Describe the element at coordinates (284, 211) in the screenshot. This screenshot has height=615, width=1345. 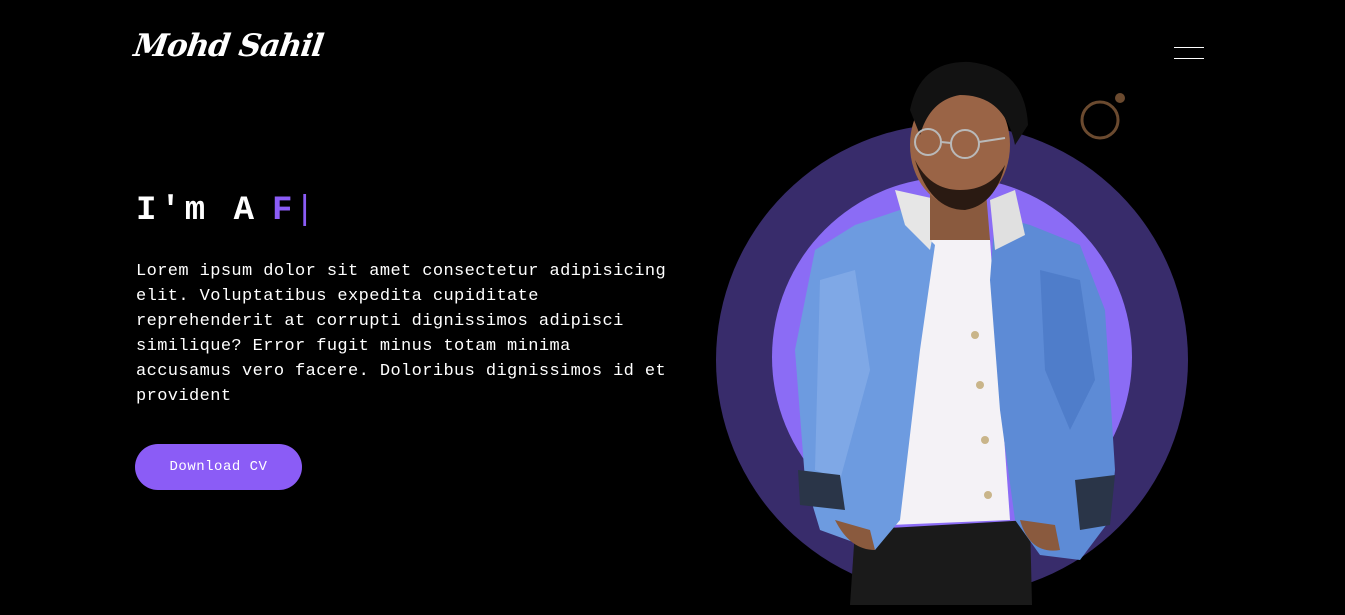
I see `headline-typed-text: F` at that location.